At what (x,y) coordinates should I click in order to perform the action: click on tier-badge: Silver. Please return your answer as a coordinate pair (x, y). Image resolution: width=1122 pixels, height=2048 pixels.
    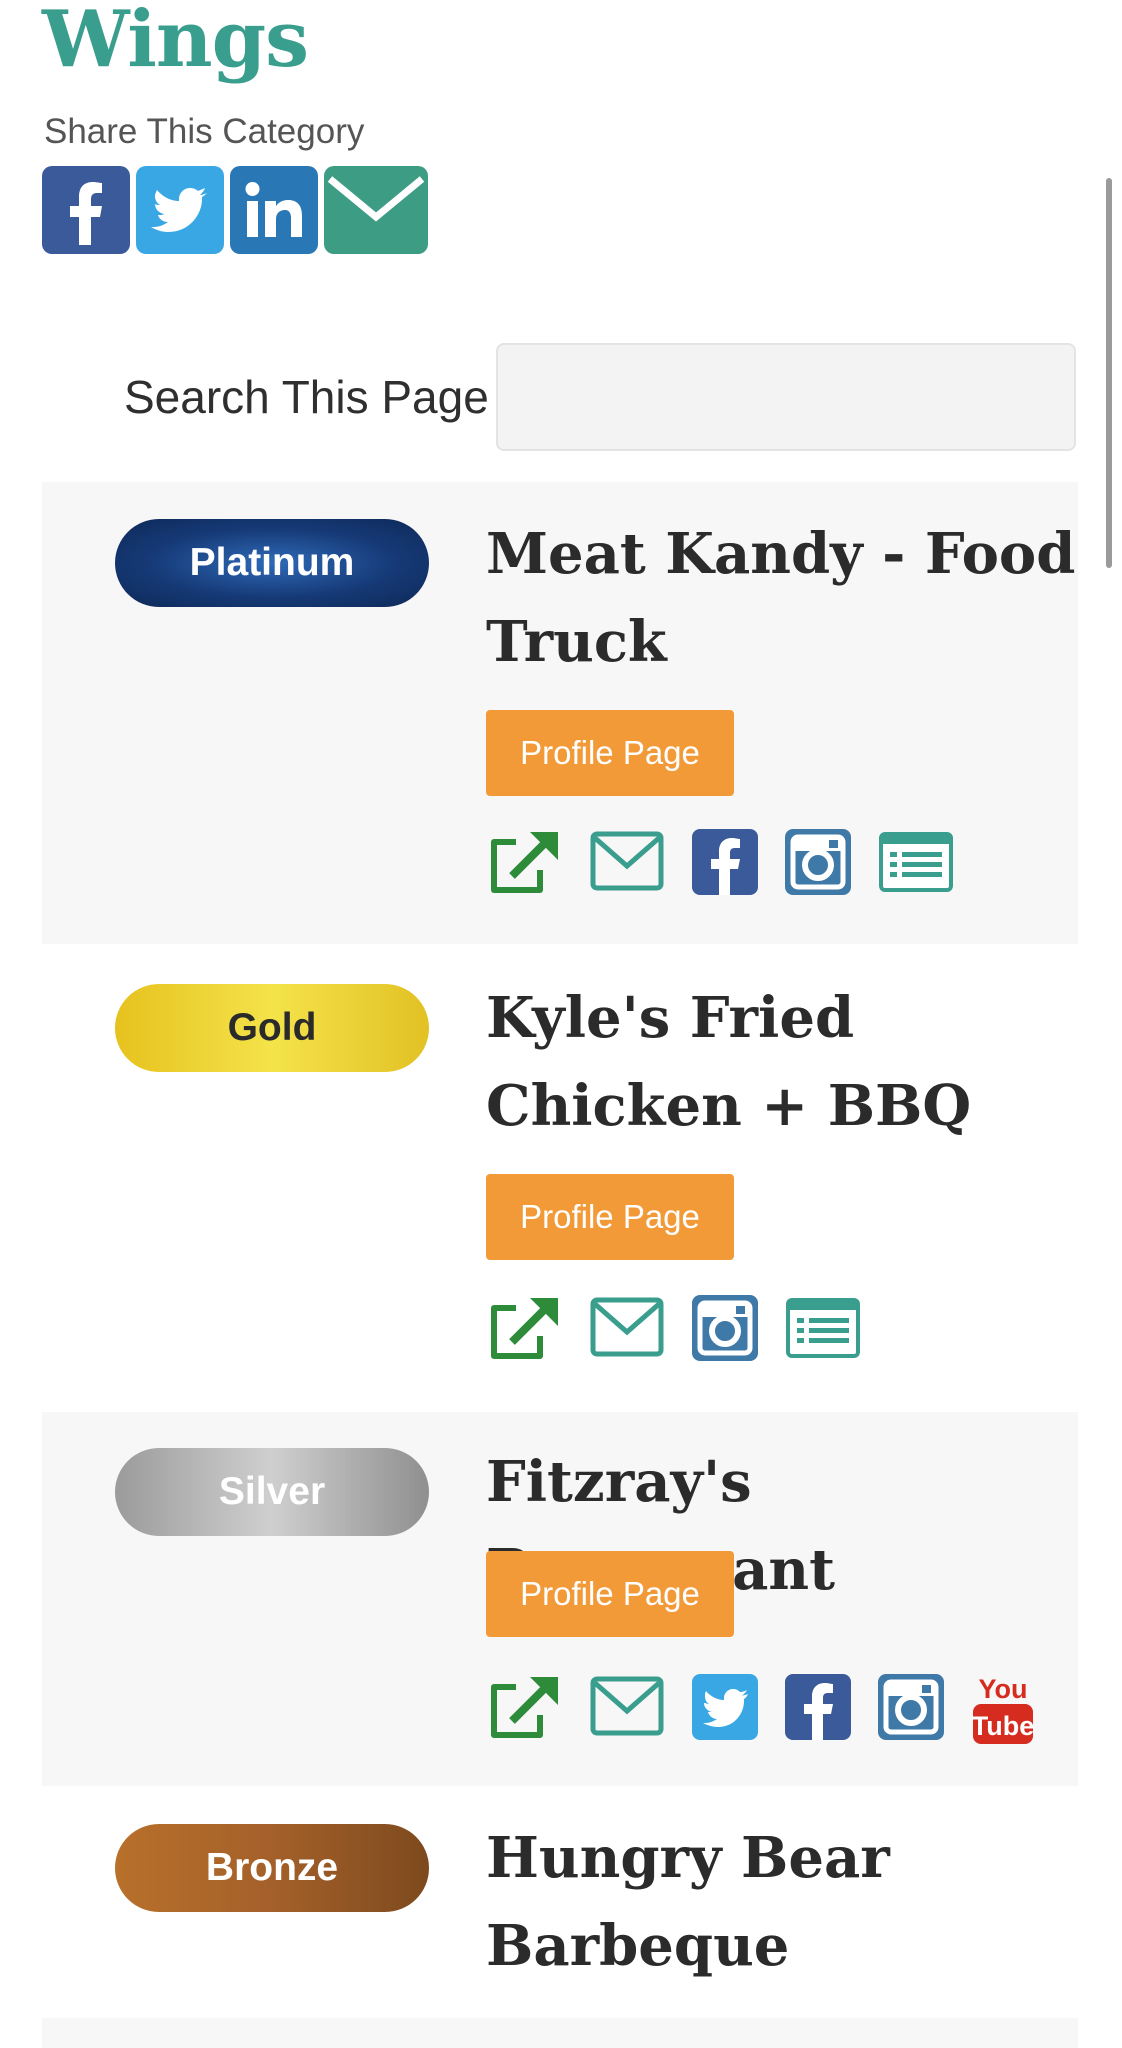
    Looking at the image, I should click on (272, 1492).